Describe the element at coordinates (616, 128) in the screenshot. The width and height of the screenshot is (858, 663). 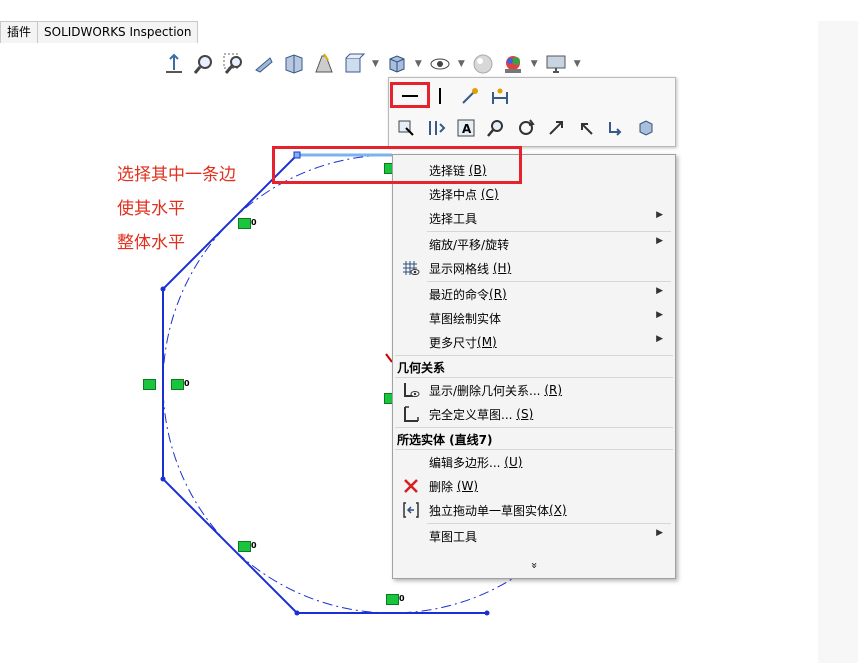
I see `repeat-icon` at that location.